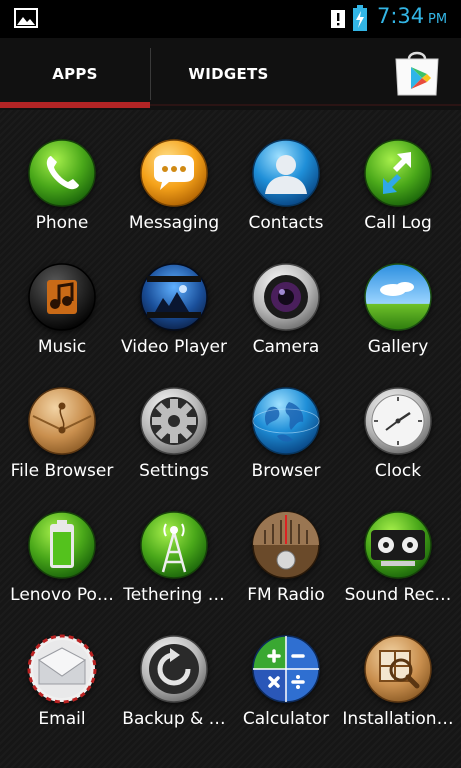 The image size is (461, 768). Describe the element at coordinates (75, 74) in the screenshot. I see `tab-apps: APPS` at that location.